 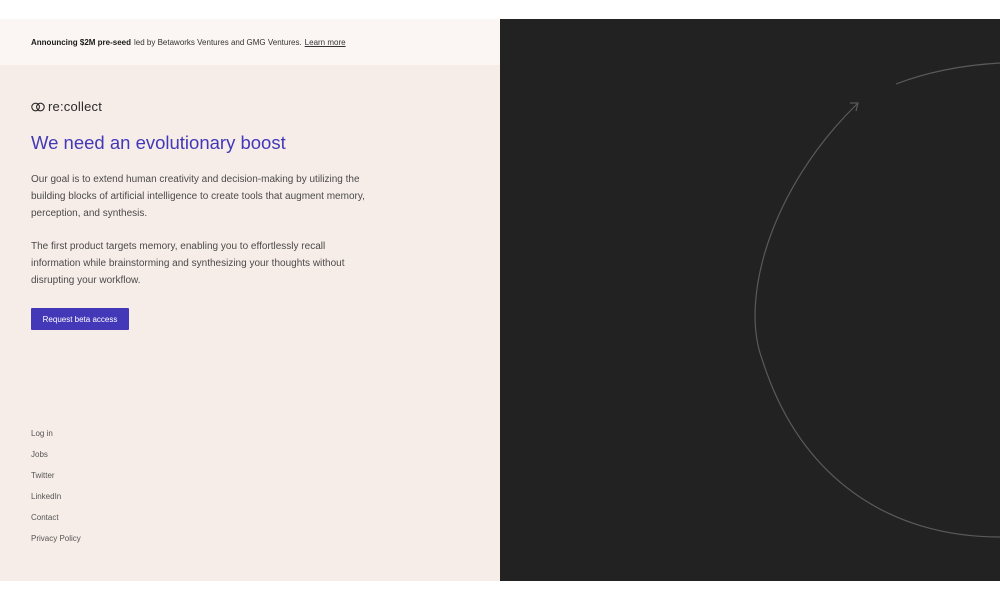 What do you see at coordinates (56, 500) in the screenshot?
I see `footer-link-linkedin: LinkedIn` at bounding box center [56, 500].